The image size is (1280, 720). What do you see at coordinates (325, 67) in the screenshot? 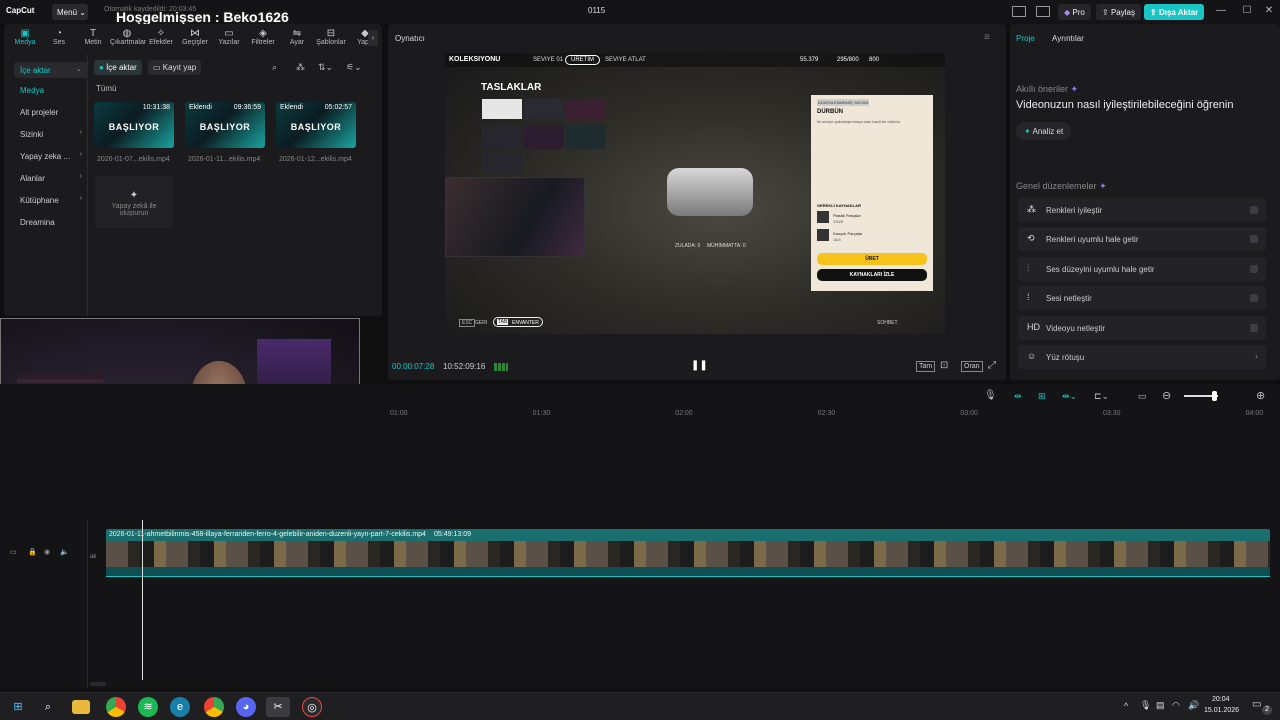
I see `sort-icon: ⇅⌄` at bounding box center [325, 67].